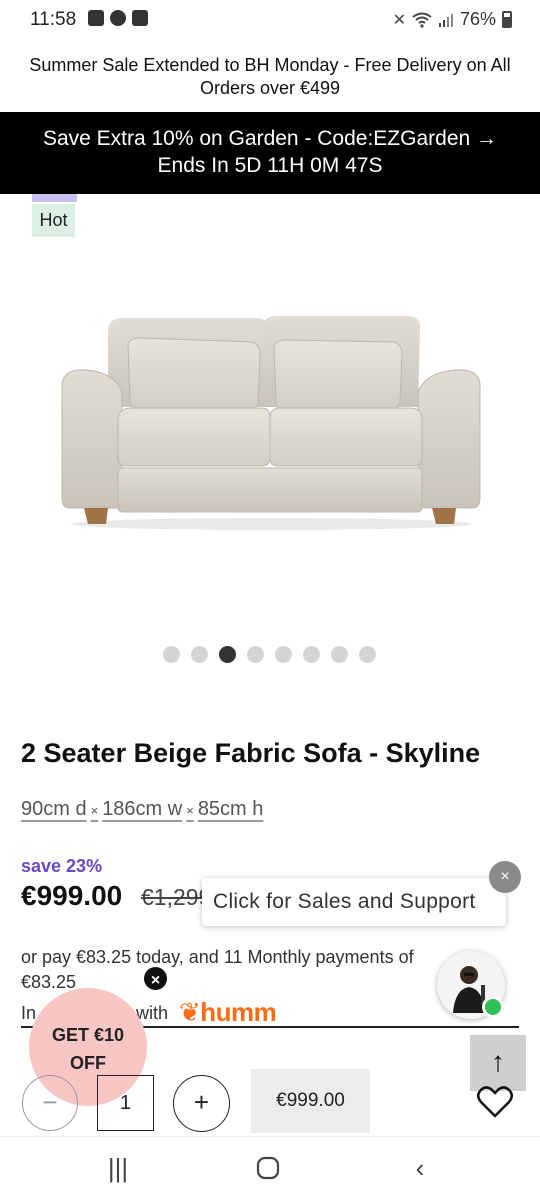  I want to click on original-price: €1,299.00, so click(172, 897).